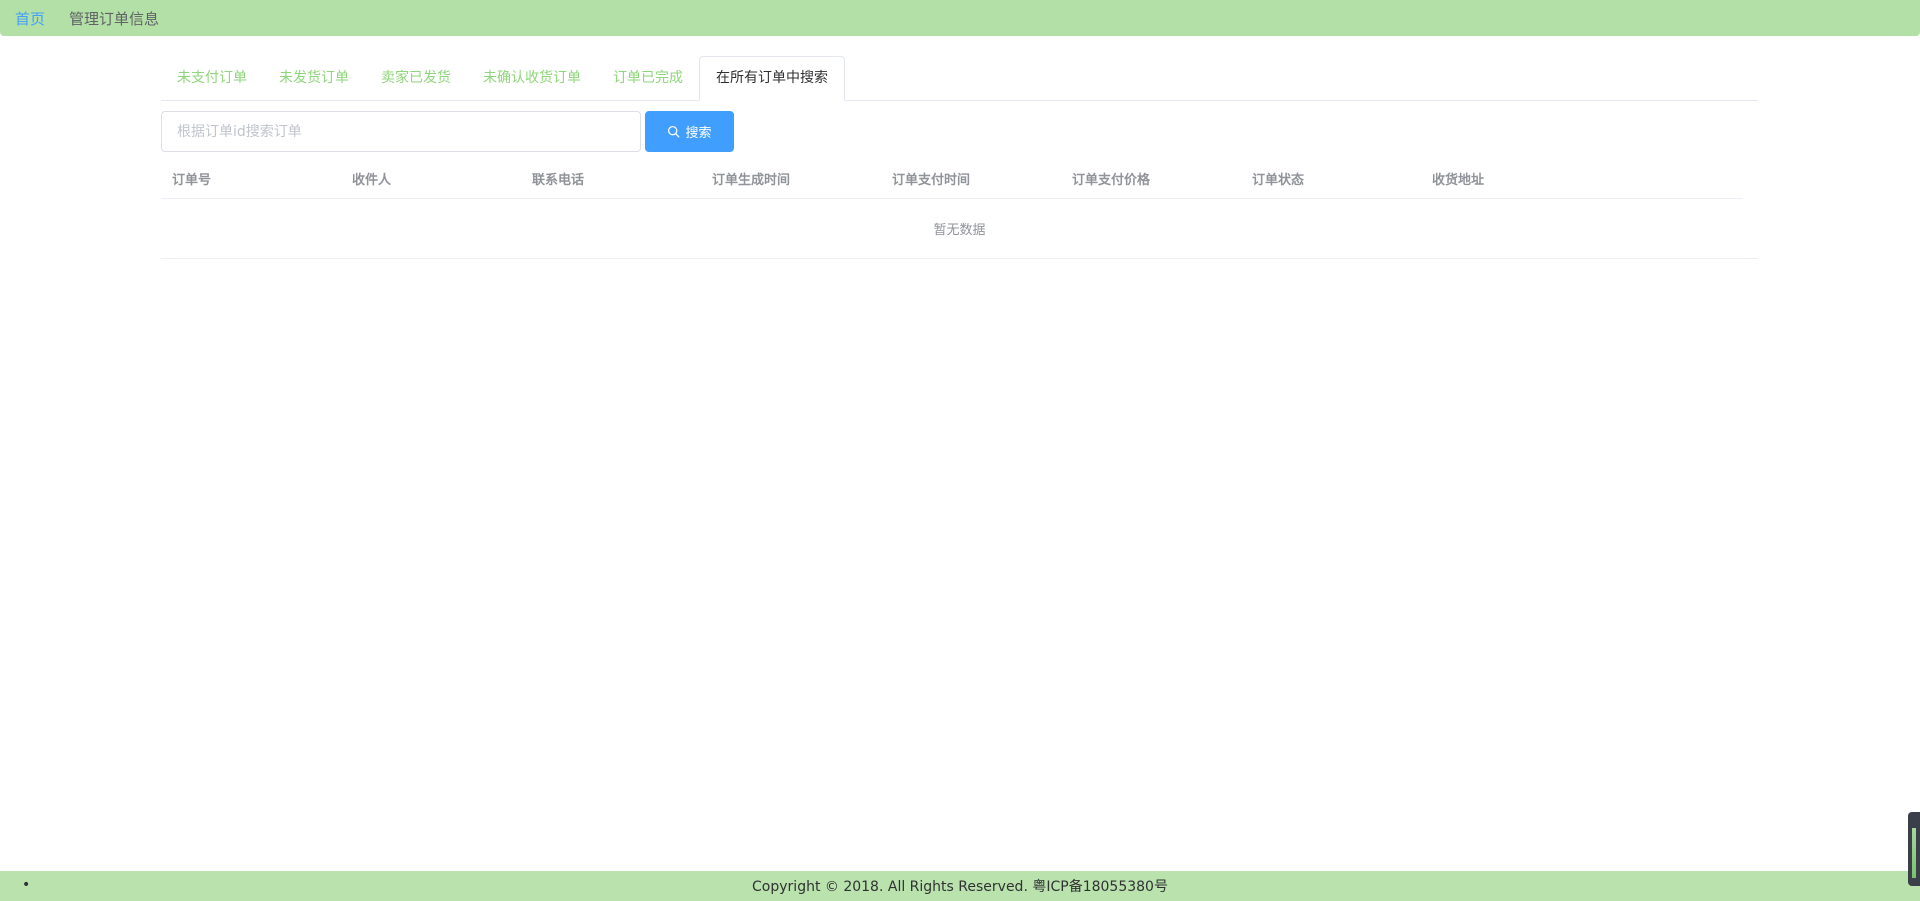  I want to click on side-widget-level-icon, so click(1914, 853).